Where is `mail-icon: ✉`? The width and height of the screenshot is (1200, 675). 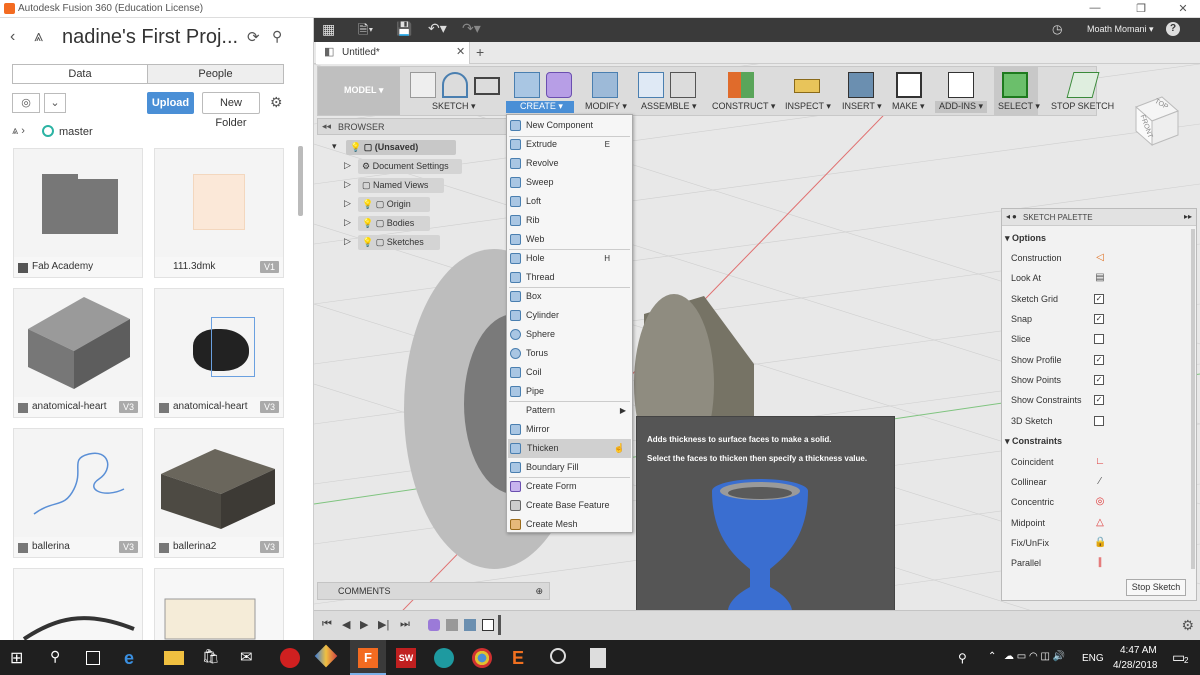 mail-icon: ✉ is located at coordinates (250, 658).